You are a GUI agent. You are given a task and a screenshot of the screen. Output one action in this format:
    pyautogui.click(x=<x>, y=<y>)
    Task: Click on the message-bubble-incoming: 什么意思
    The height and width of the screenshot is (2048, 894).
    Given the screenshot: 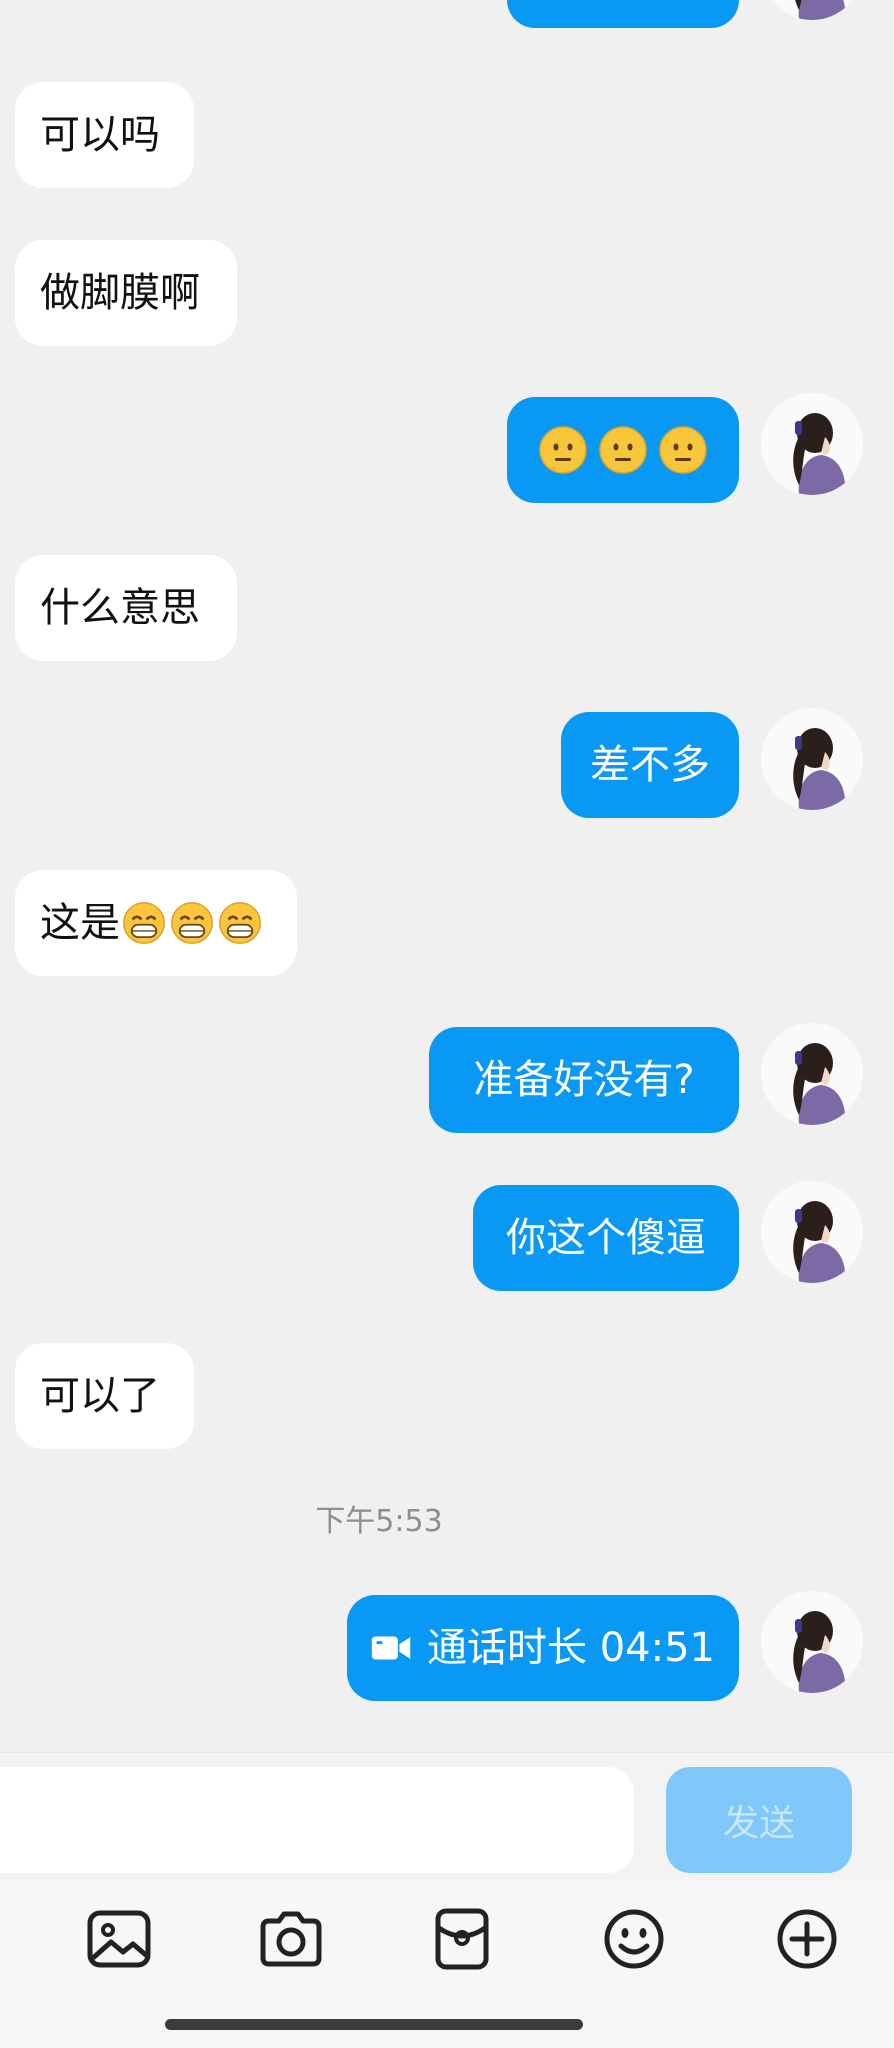 What is the action you would take?
    pyautogui.click(x=126, y=608)
    